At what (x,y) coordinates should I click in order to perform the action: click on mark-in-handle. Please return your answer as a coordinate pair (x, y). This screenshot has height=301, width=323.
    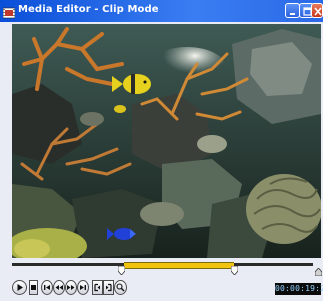
    Looking at the image, I should click on (121, 268).